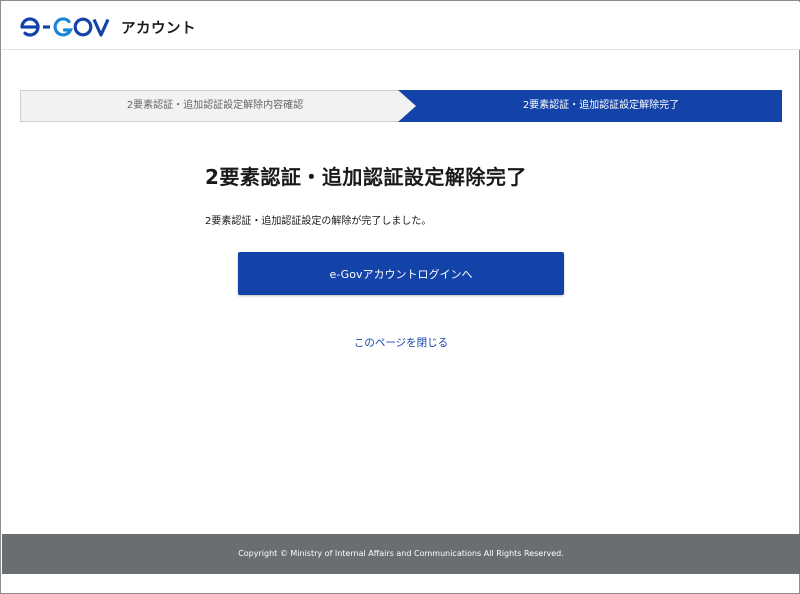 This screenshot has width=800, height=594. Describe the element at coordinates (65, 27) in the screenshot. I see `e-gov-logo-icon` at that location.